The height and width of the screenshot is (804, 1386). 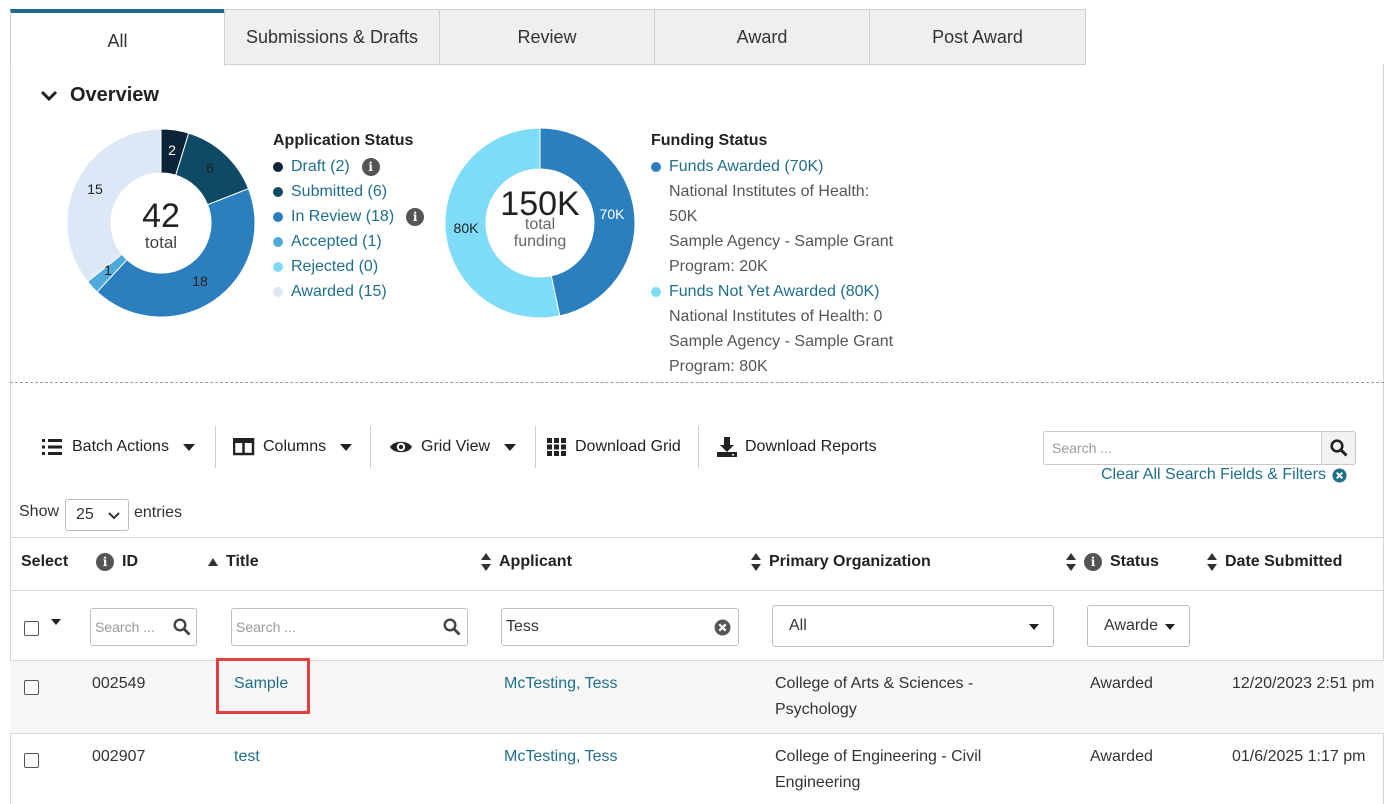 I want to click on applicant-filter-input, so click(x=620, y=627).